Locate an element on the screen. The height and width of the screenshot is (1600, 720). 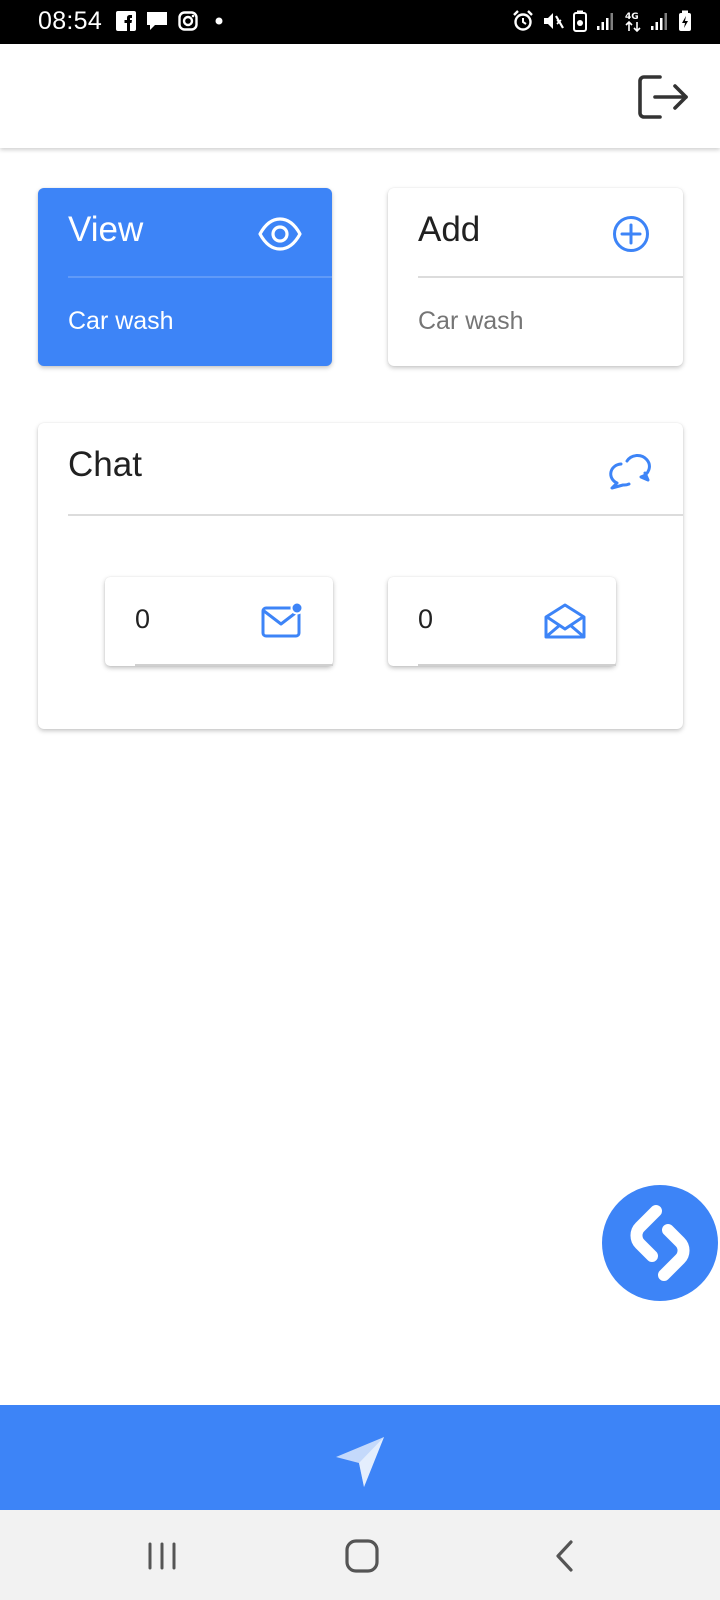
status-right-icons: 4G is located at coordinates (602, 21).